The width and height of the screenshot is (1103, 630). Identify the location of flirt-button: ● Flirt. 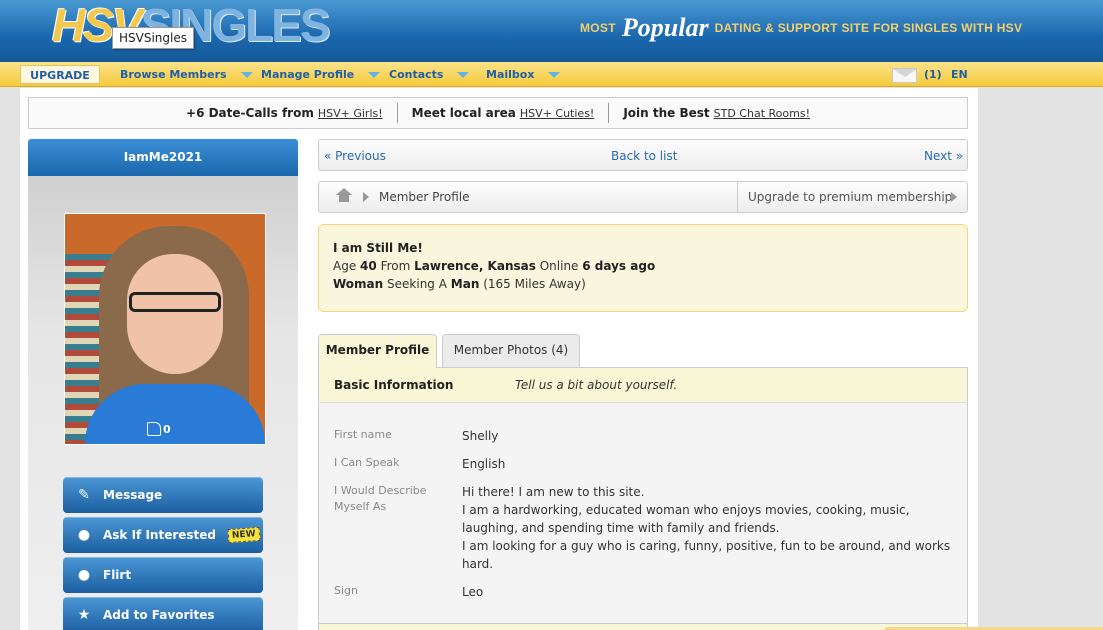
(163, 575).